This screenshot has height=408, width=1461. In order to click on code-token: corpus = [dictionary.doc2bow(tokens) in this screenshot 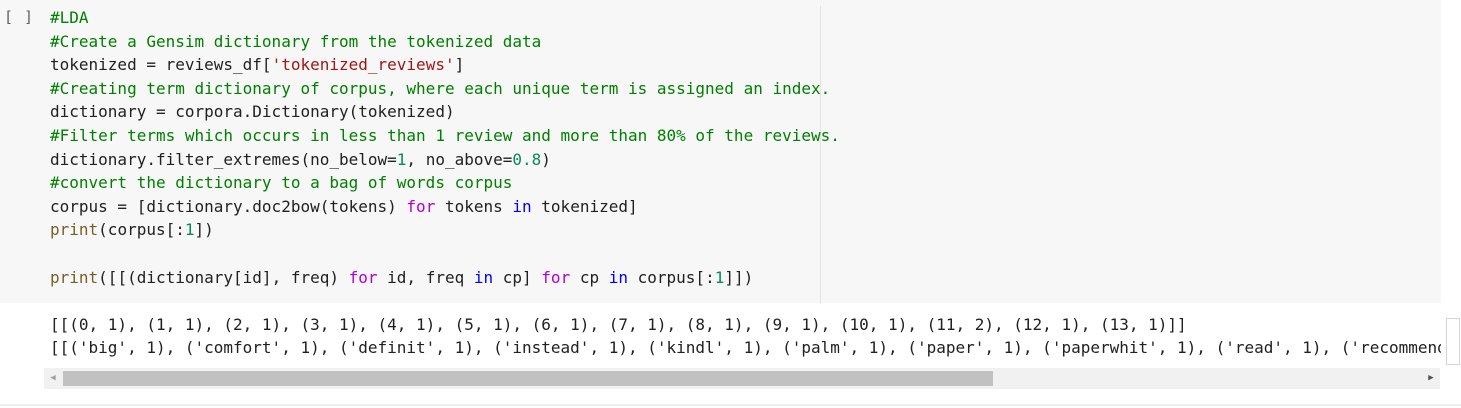, I will do `click(228, 206)`.